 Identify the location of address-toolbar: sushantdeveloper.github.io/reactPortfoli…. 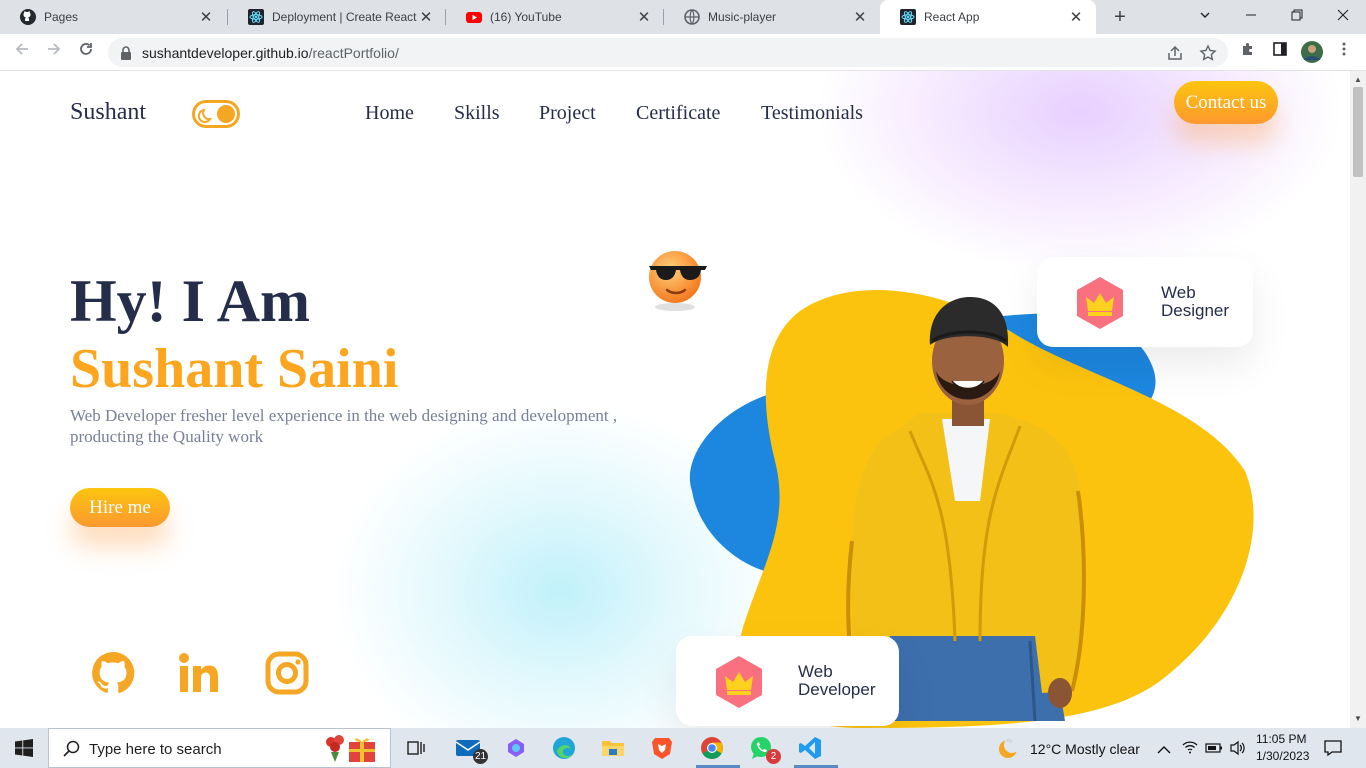
(683, 52).